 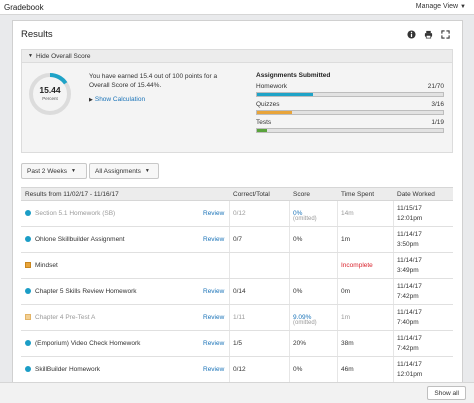 What do you see at coordinates (437, 122) in the screenshot?
I see `progress-count: 1/19` at bounding box center [437, 122].